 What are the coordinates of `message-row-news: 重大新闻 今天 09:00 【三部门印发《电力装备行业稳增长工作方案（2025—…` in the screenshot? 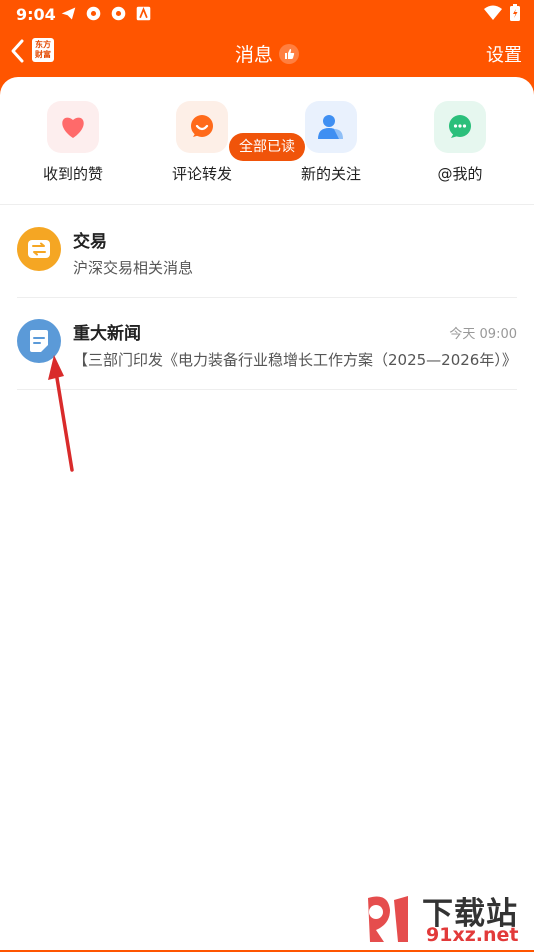 It's located at (267, 342).